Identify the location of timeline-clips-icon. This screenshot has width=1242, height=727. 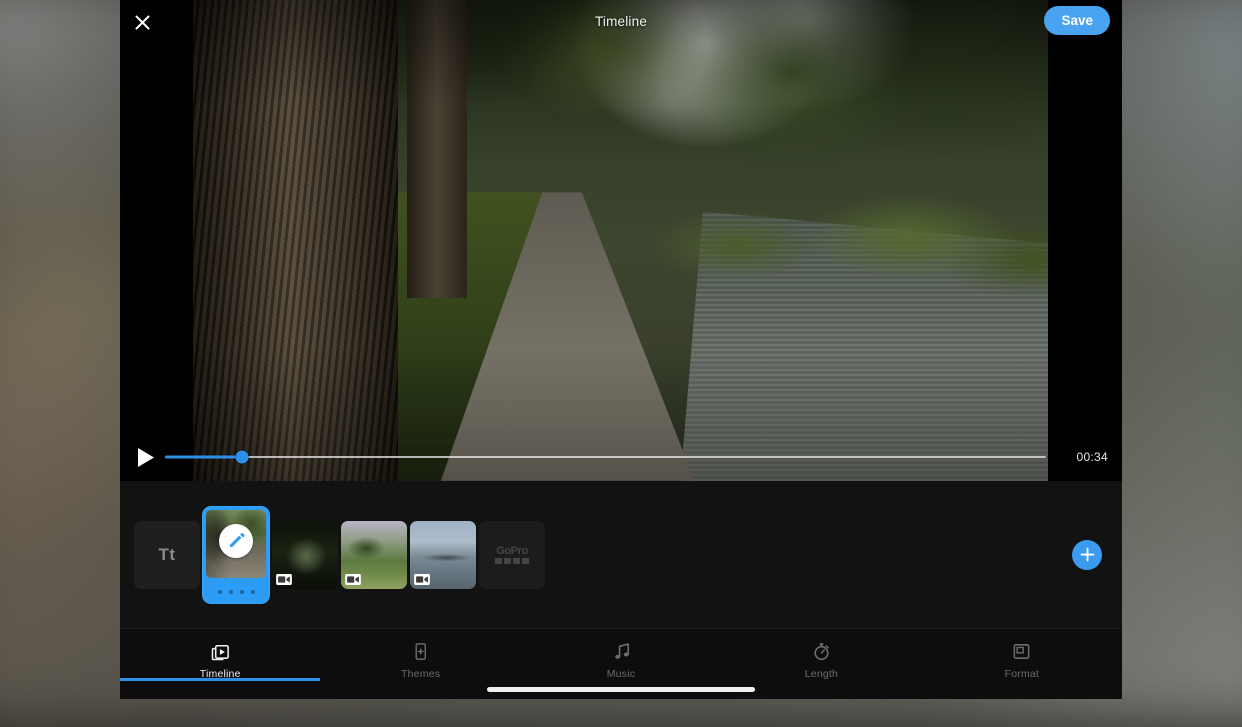
(220, 651).